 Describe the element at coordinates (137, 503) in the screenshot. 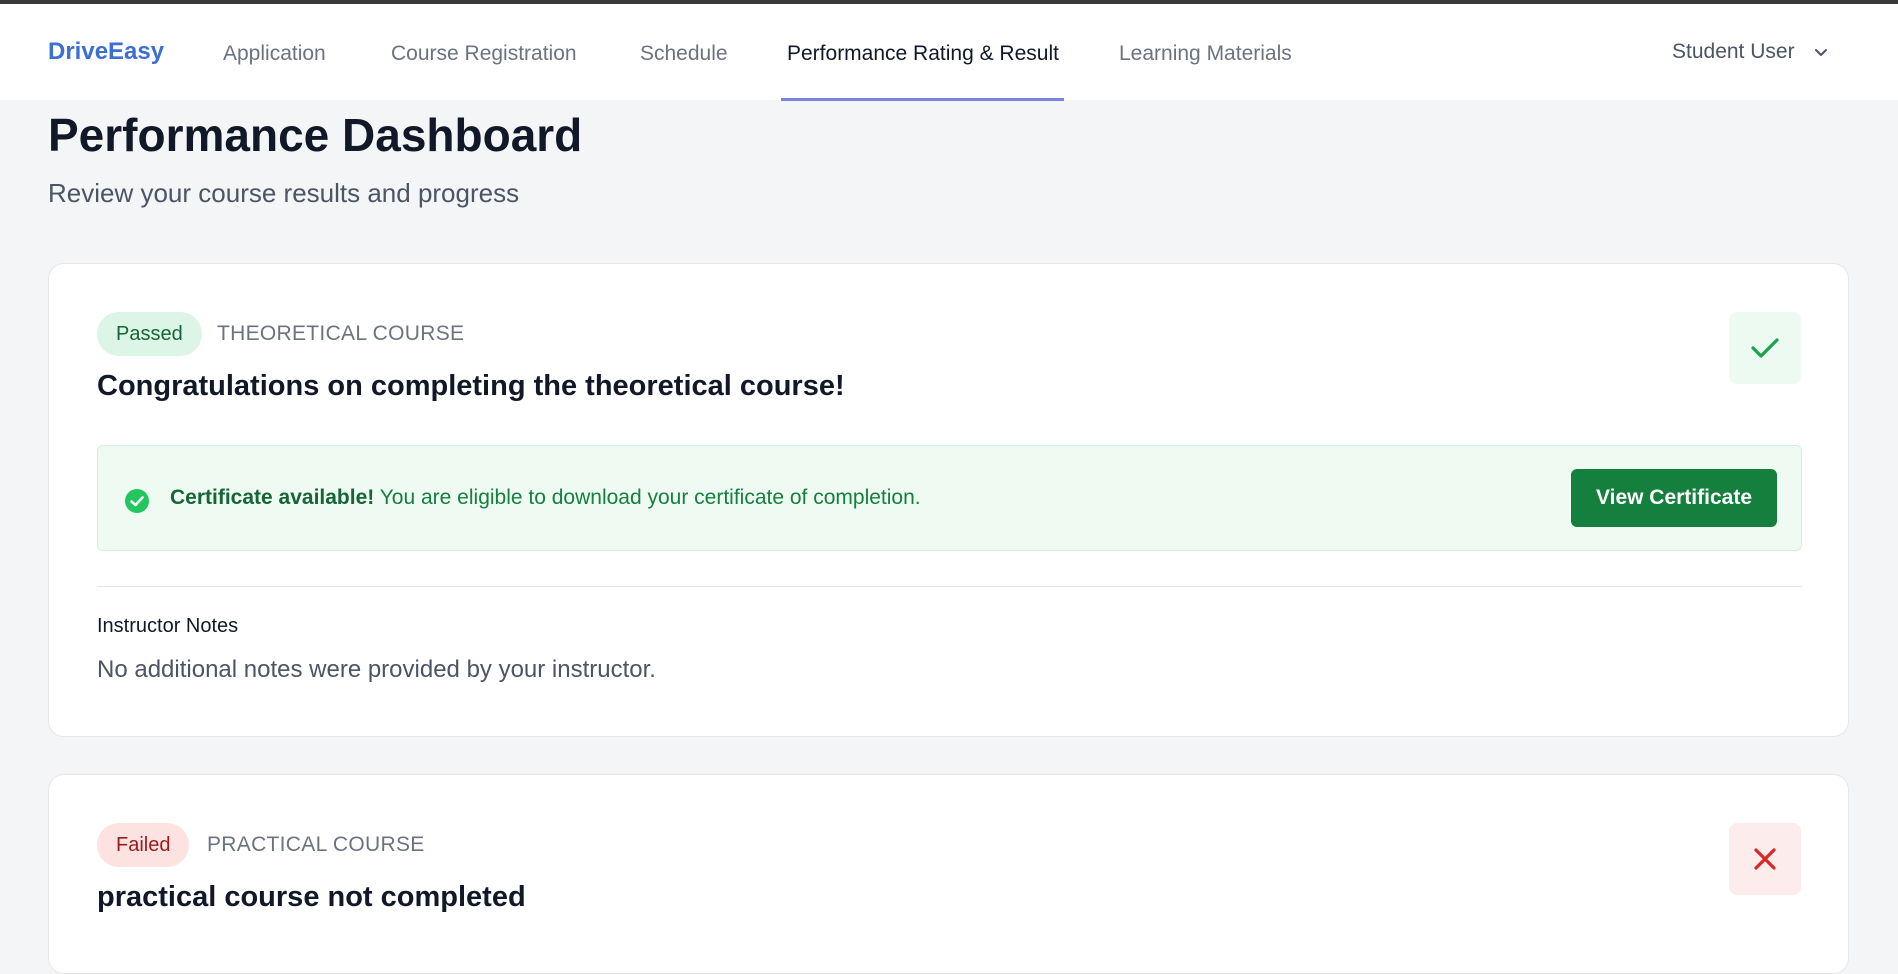

I see `check-circle-icon` at that location.